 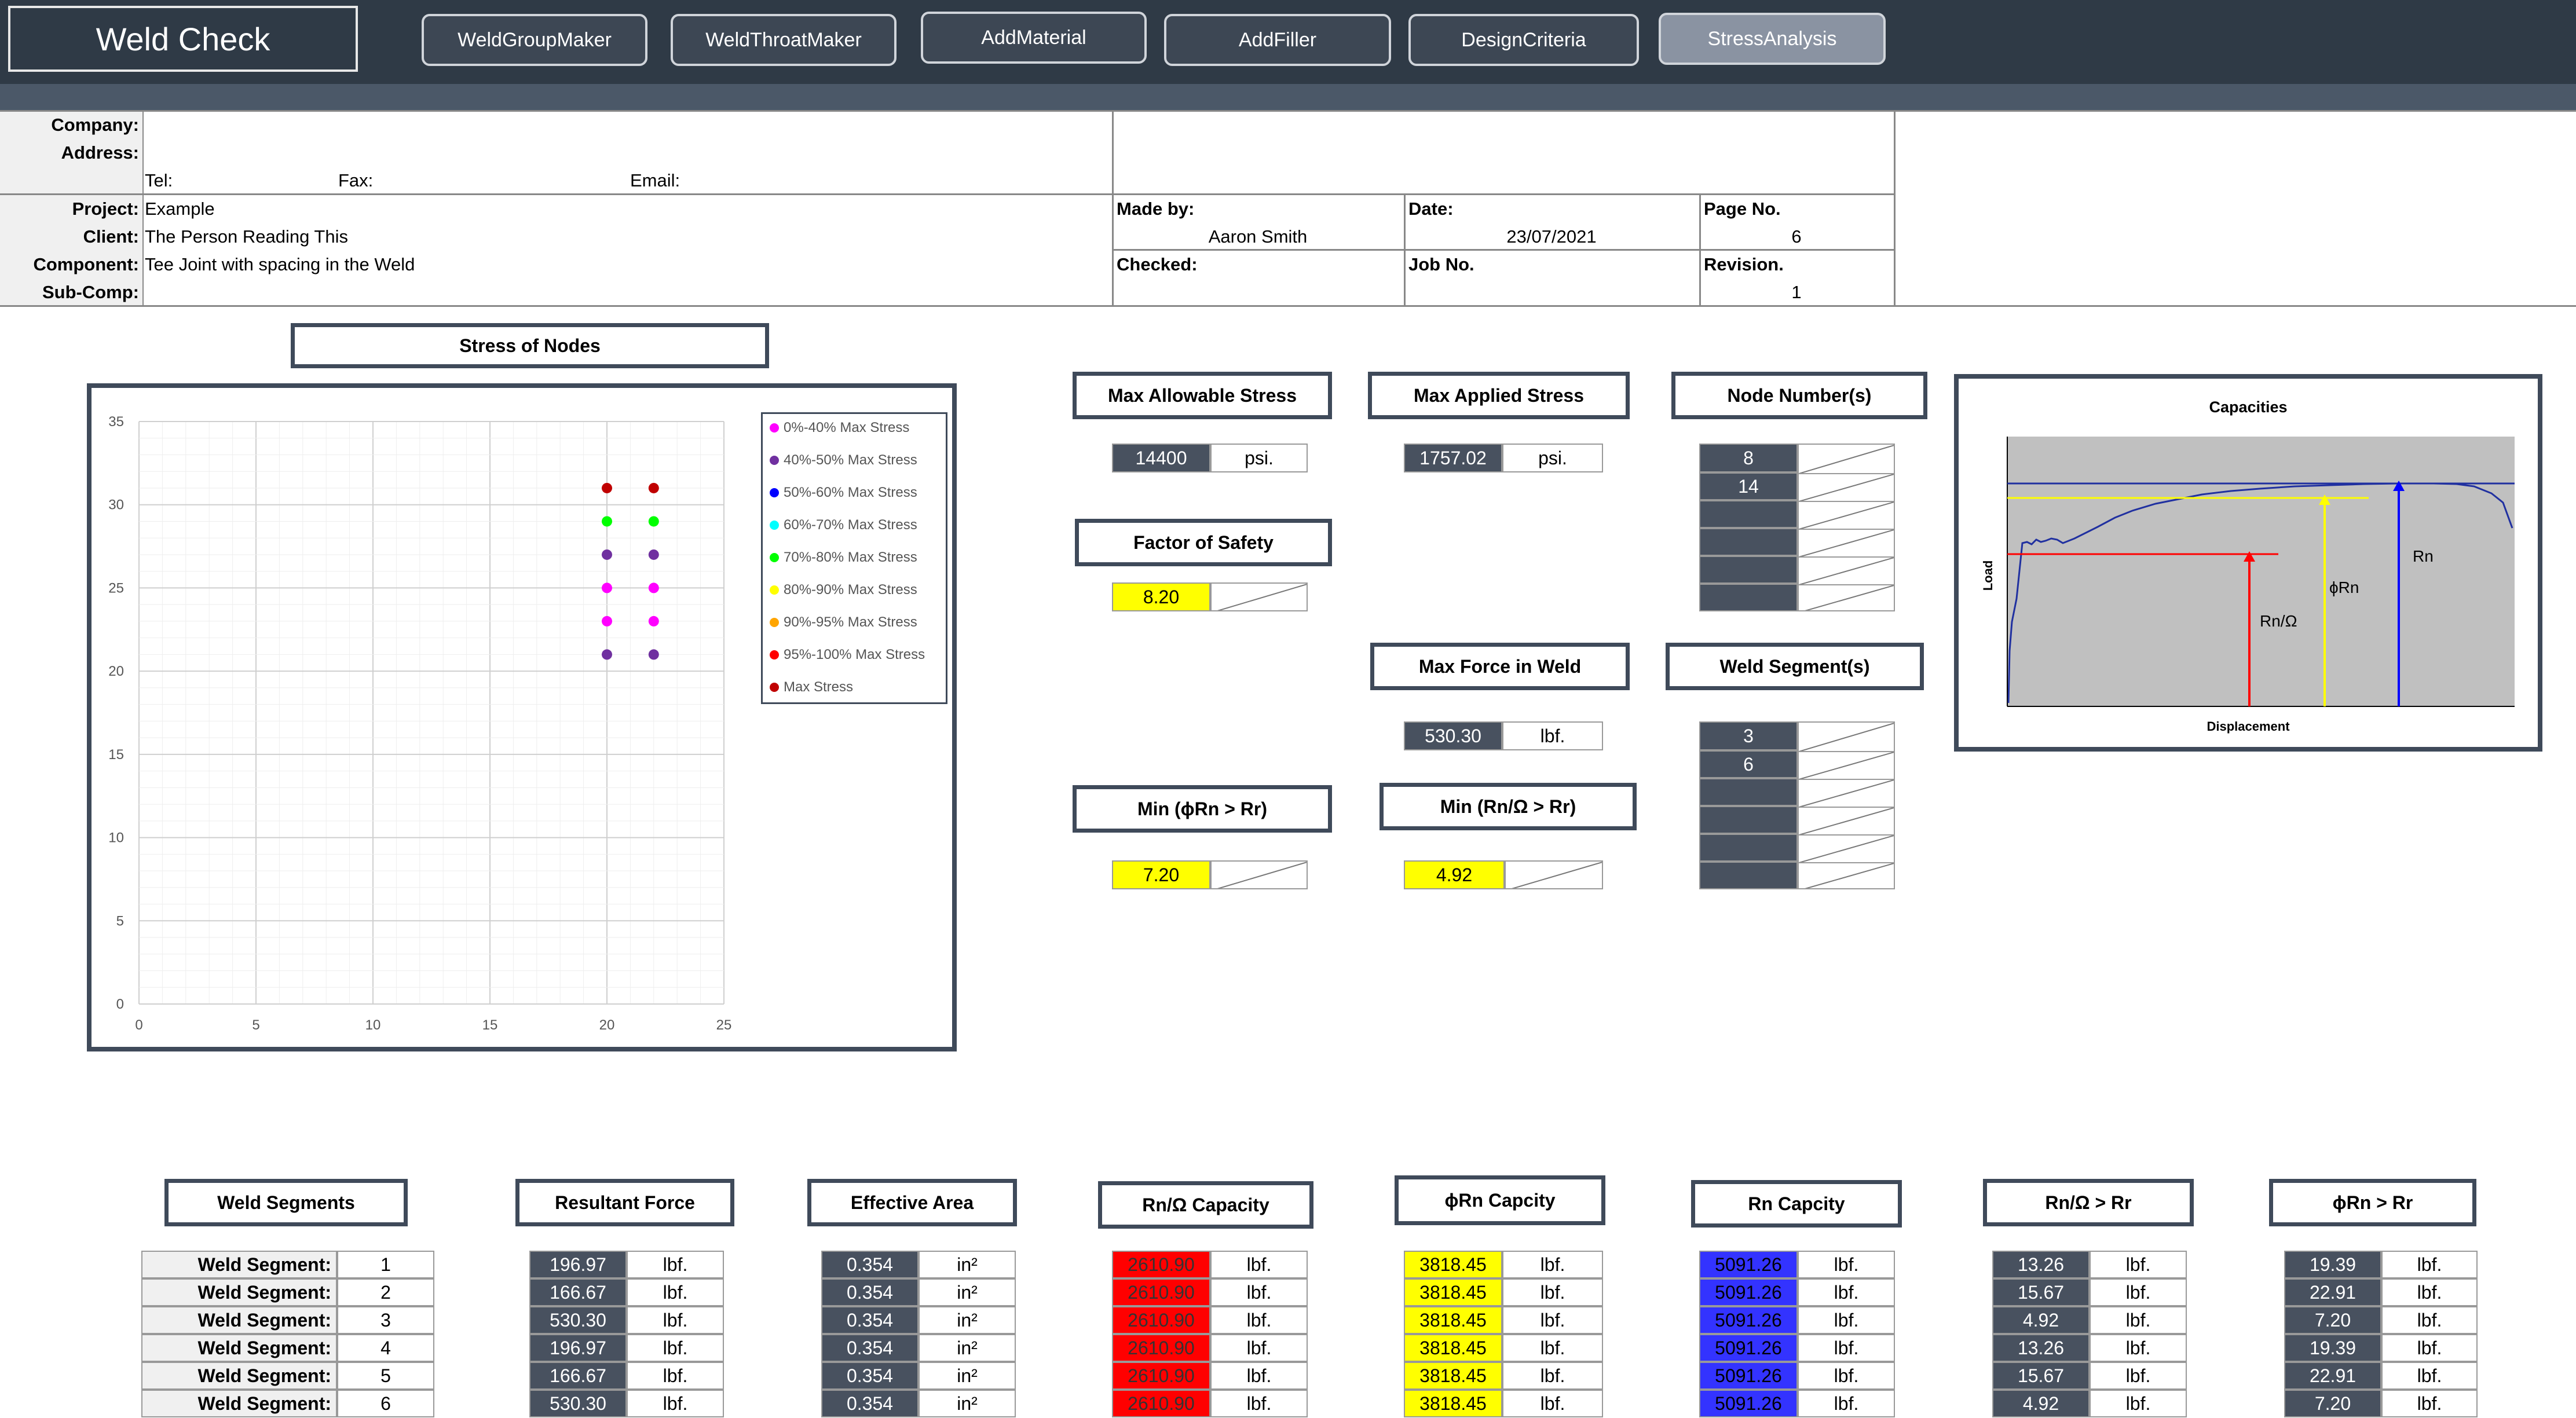 I want to click on effective-area-header: Effective Area, so click(x=912, y=1202).